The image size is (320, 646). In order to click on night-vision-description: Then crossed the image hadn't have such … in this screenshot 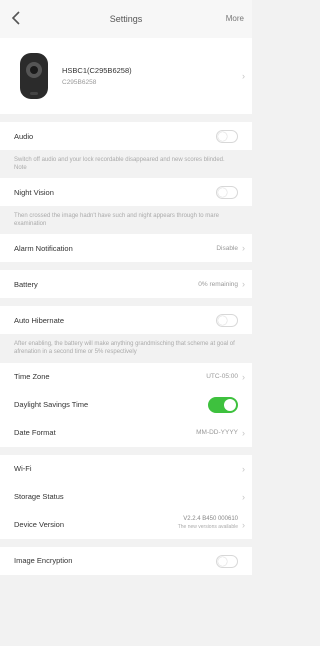, I will do `click(126, 220)`.